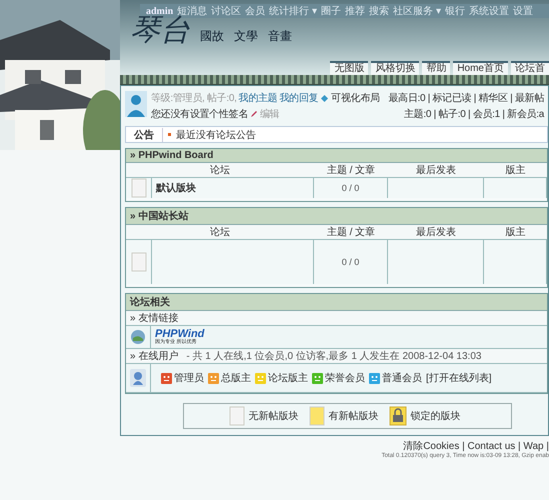  What do you see at coordinates (379, 11) in the screenshot?
I see `nav-link: 搜索` at bounding box center [379, 11].